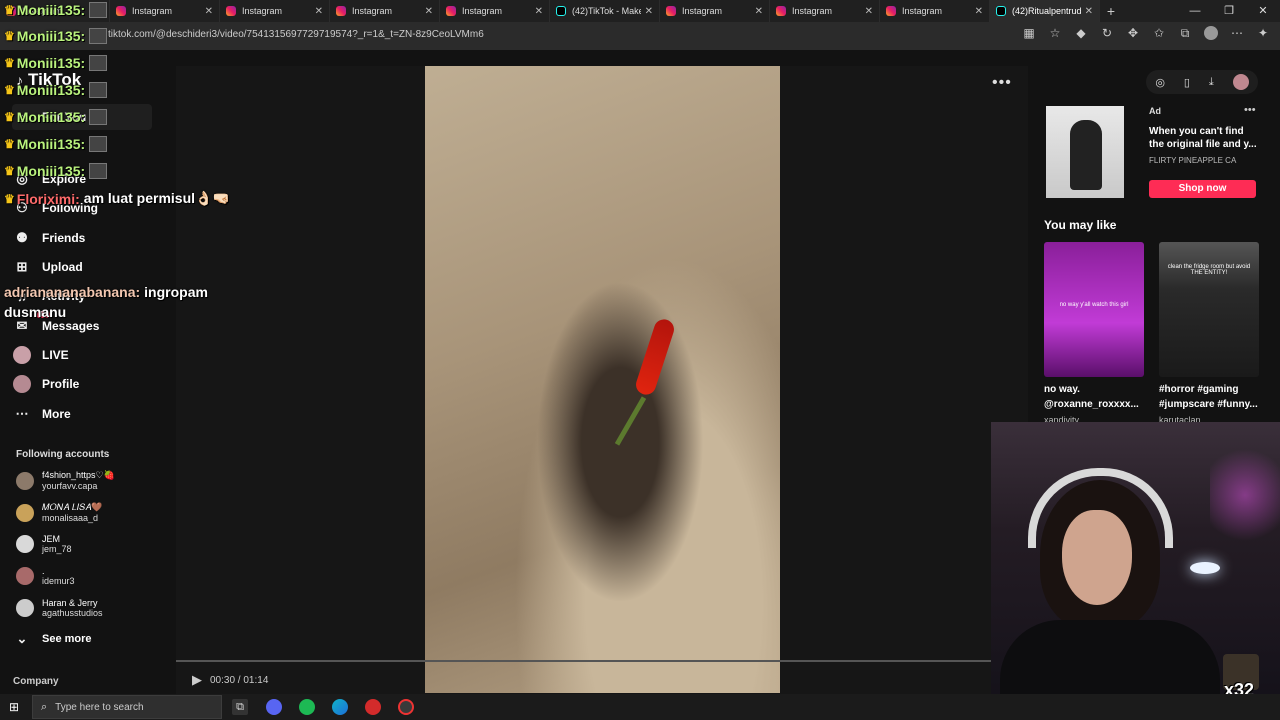 The width and height of the screenshot is (1280, 720). What do you see at coordinates (605, 11) in the screenshot?
I see `browser-tab: (42)TikTok - Make Y✕` at bounding box center [605, 11].